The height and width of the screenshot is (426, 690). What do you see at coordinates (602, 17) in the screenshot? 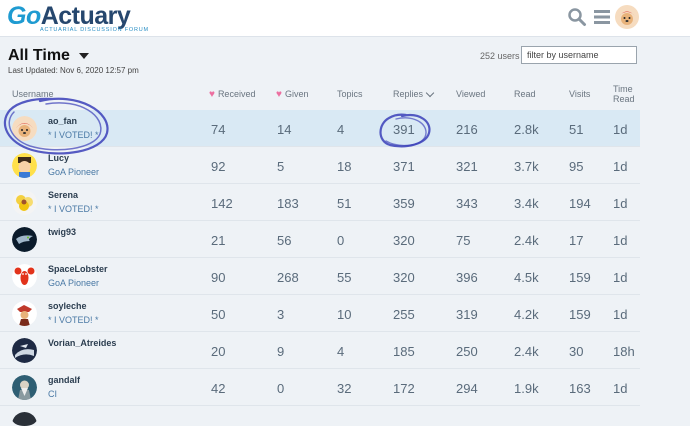
I see `hamburger-menu-icon` at bounding box center [602, 17].